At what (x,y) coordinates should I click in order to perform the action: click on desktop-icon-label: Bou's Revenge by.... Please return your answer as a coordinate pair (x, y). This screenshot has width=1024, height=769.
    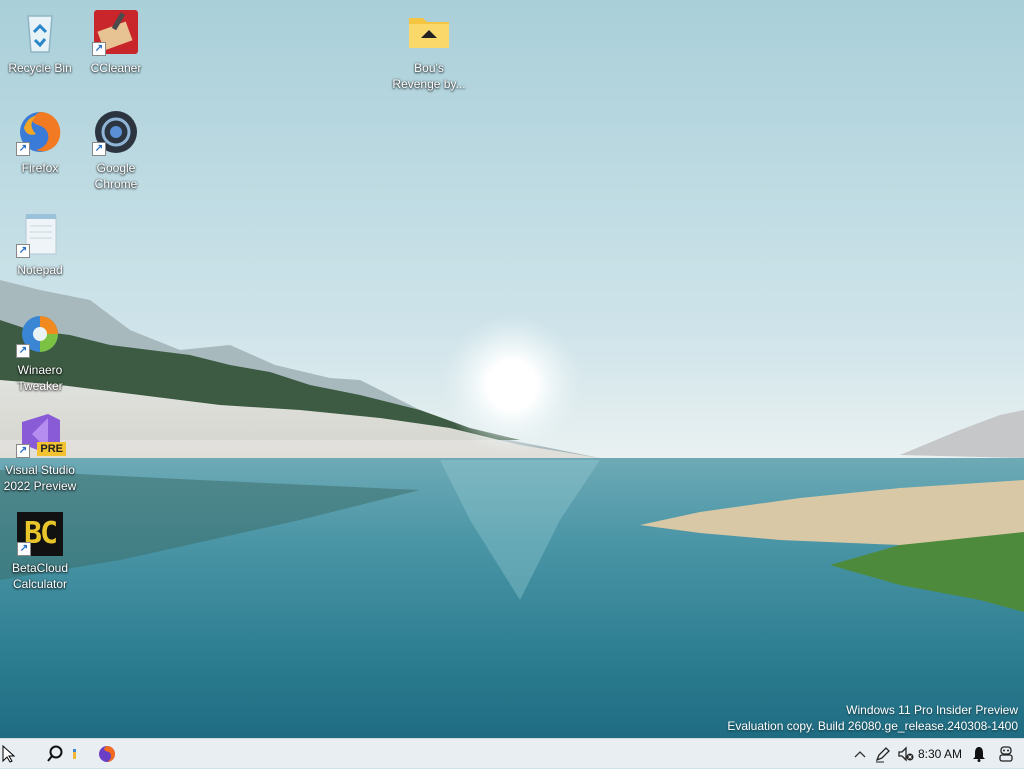
    Looking at the image, I should click on (429, 76).